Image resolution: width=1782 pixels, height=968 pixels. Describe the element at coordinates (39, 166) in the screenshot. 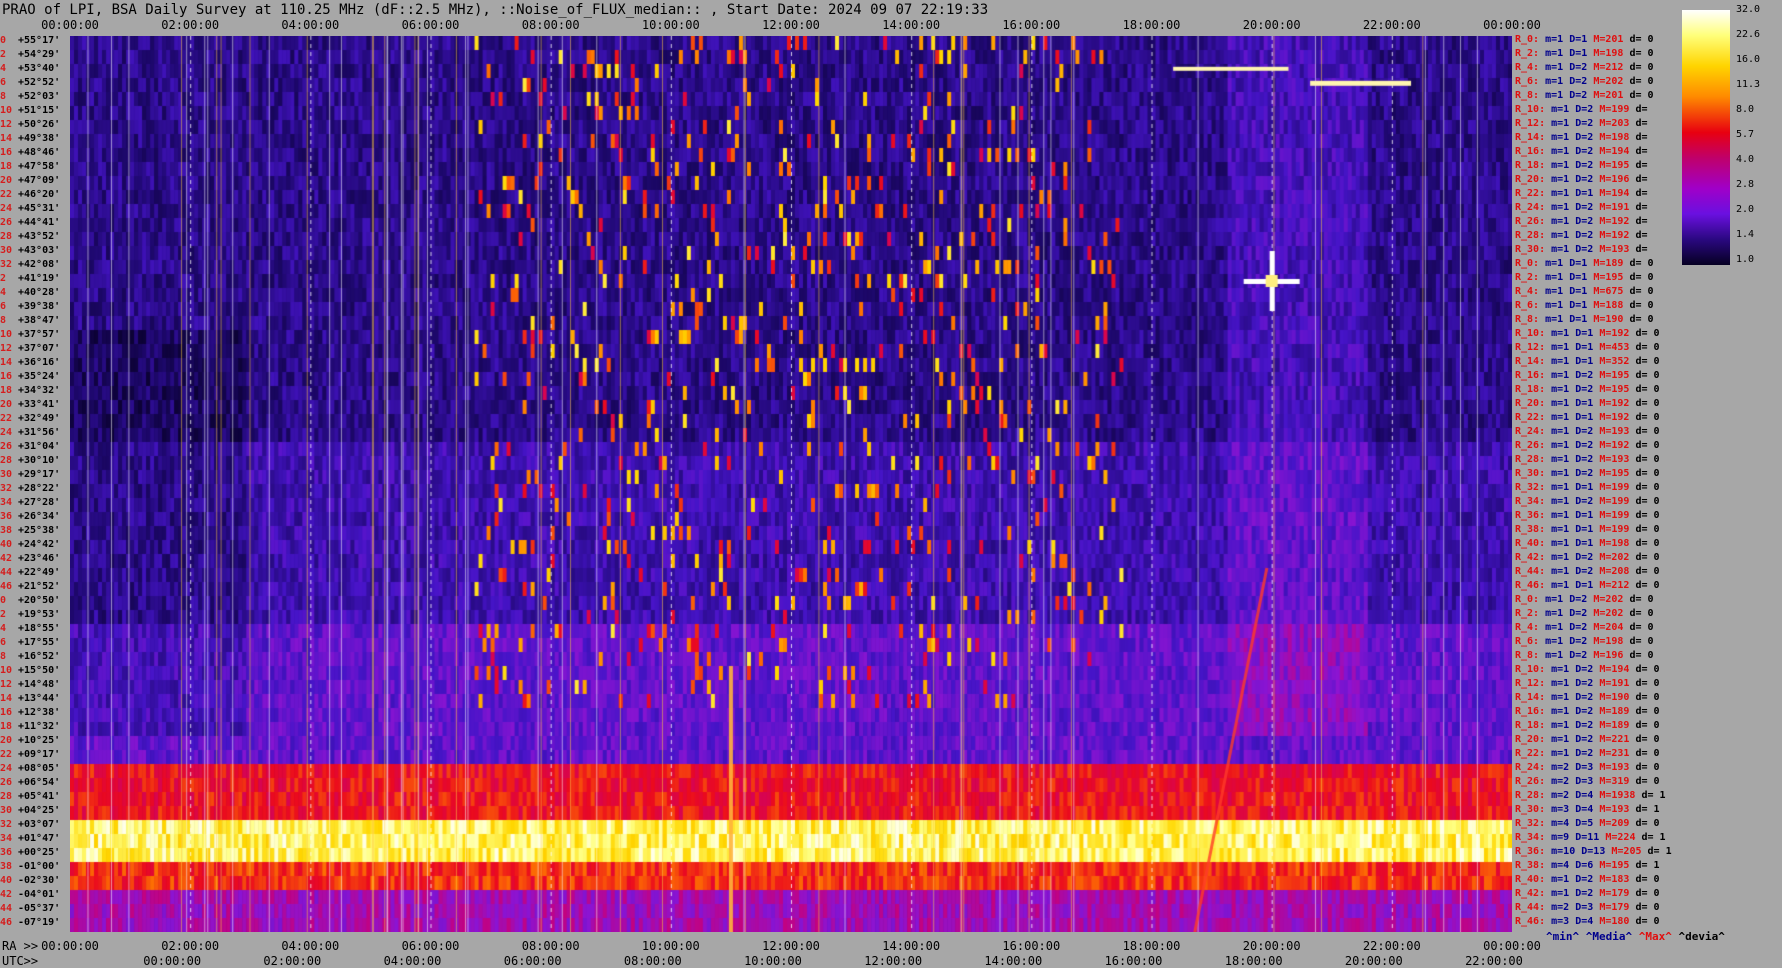

I see `declination-value: +47°58'` at that location.